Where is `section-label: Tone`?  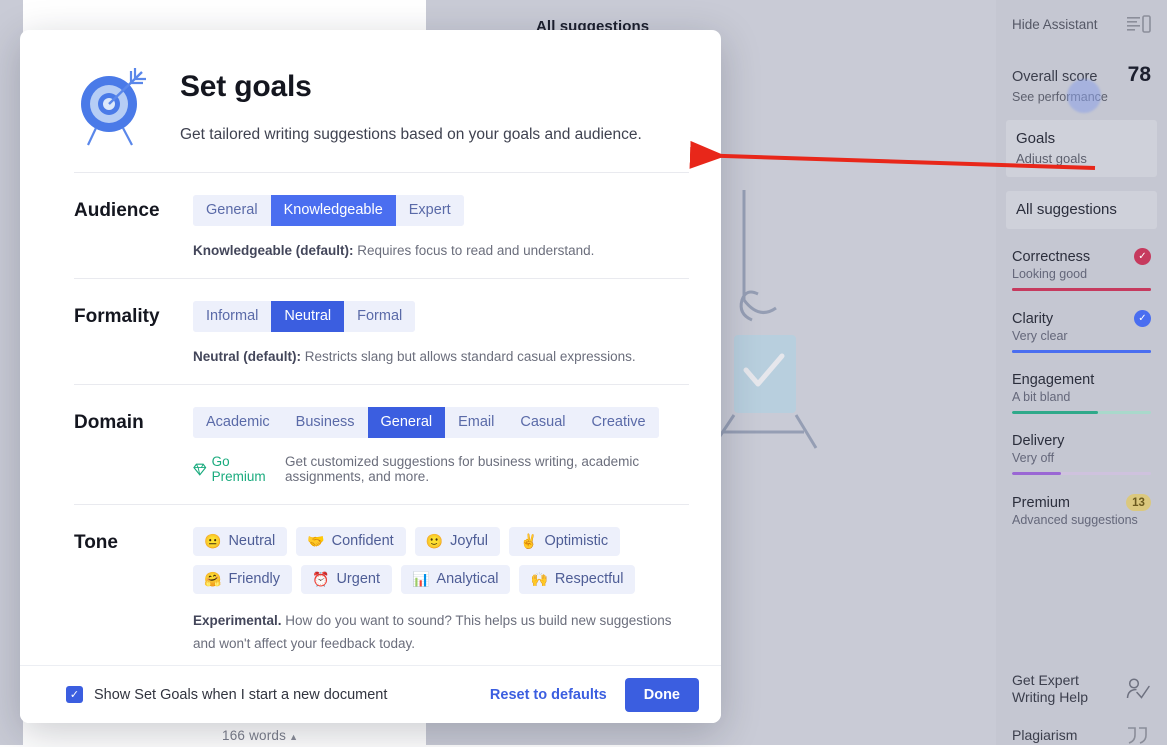 section-label: Tone is located at coordinates (96, 542).